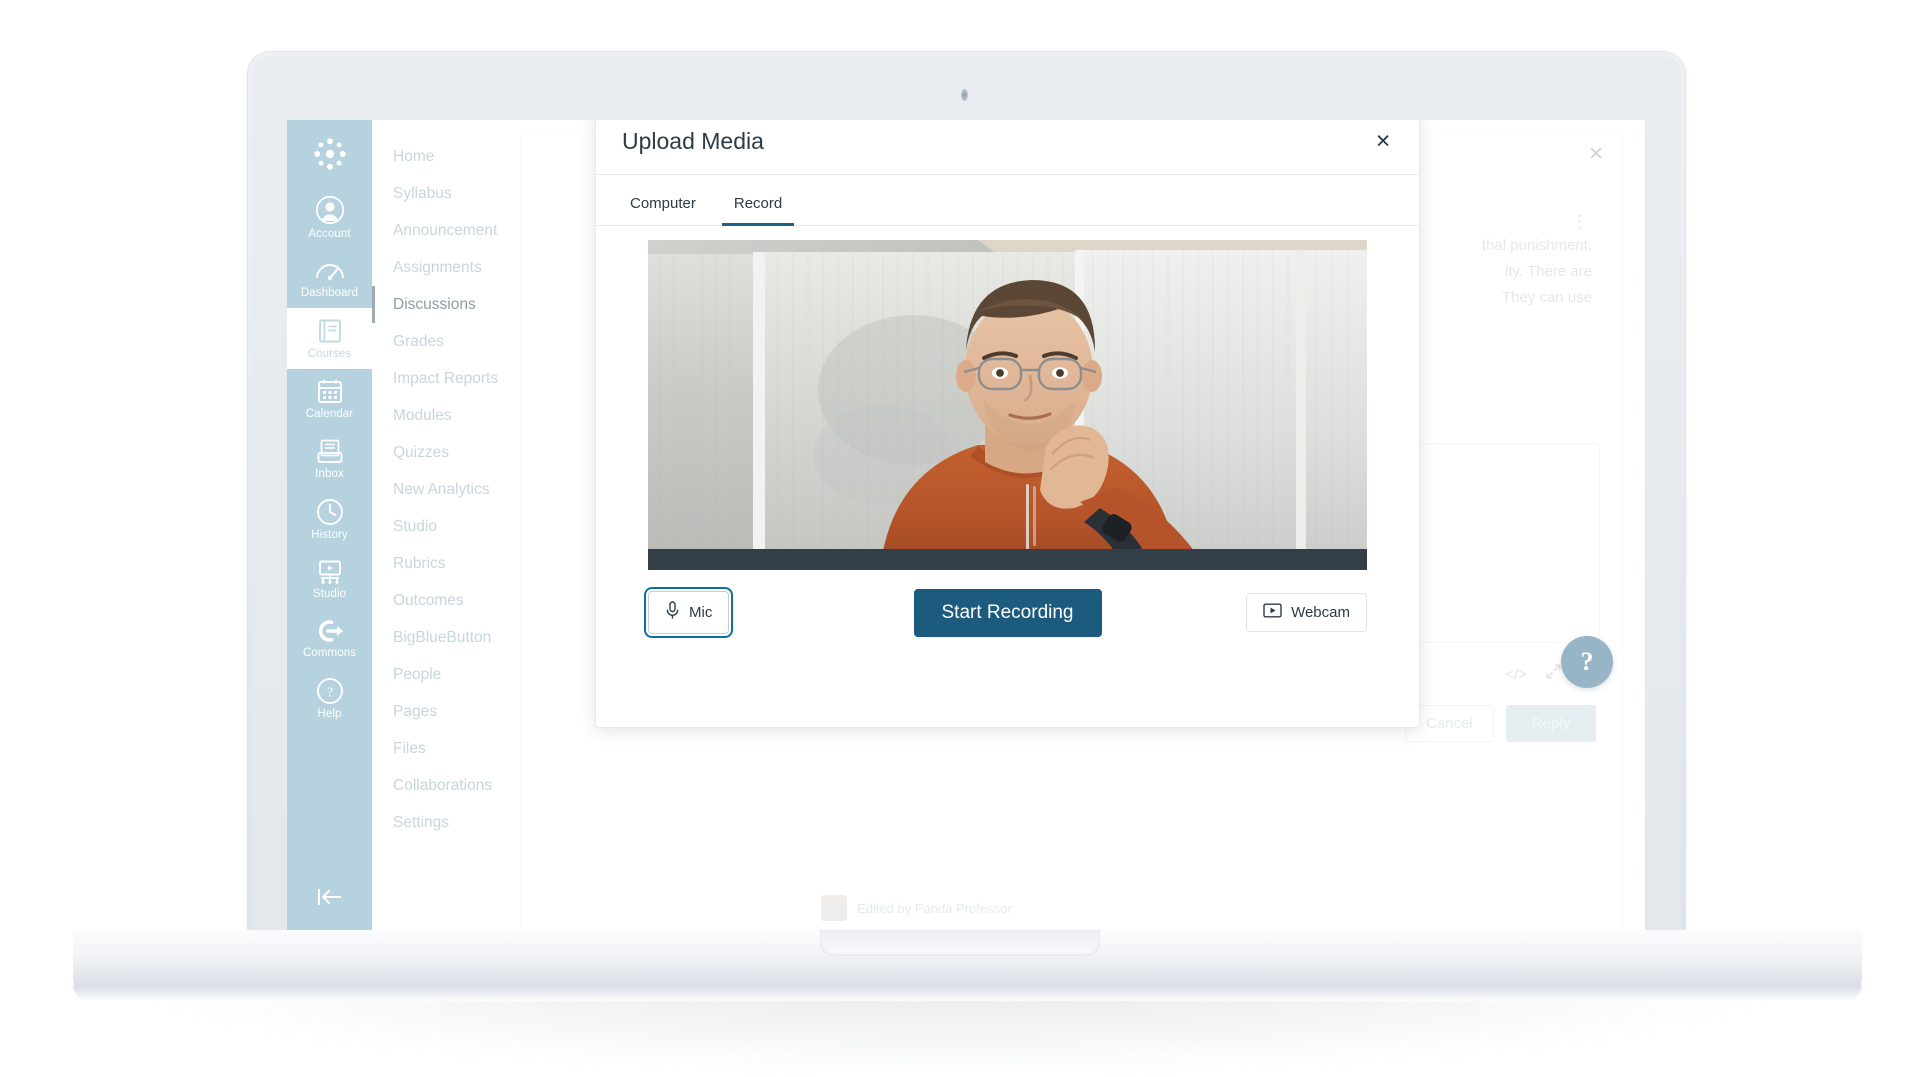  I want to click on webcam-video-frame, so click(1007, 405).